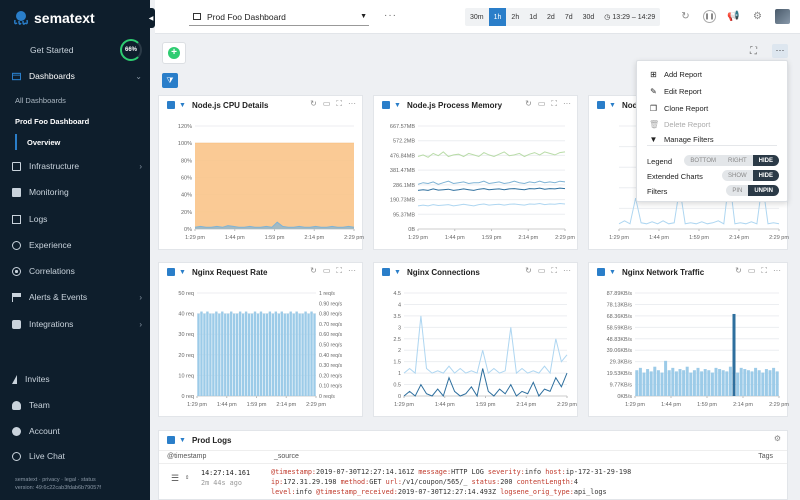 The width and height of the screenshot is (800, 500). What do you see at coordinates (75, 166) in the screenshot?
I see `sidebar-item-infrastructure: Infrastructure ›` at bounding box center [75, 166].